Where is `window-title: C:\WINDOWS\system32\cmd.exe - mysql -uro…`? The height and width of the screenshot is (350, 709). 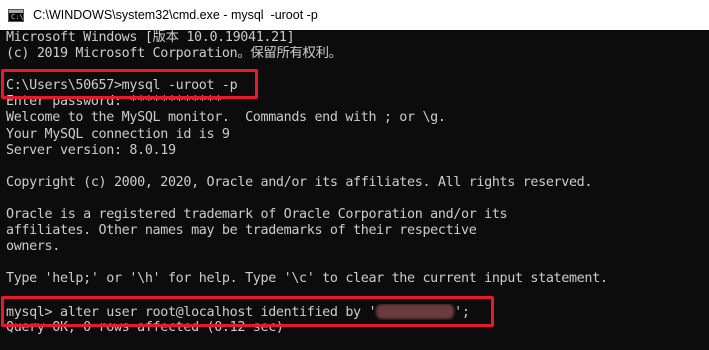 window-title: C:\WINDOWS\system32\cmd.exe - mysql -uro… is located at coordinates (175, 15).